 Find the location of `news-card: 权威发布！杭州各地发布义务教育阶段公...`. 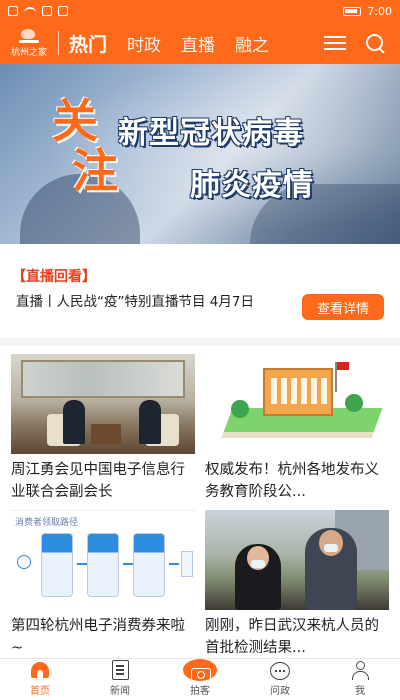

news-card: 权威发布！杭州各地发布义务教育阶段公... is located at coordinates (297, 428).